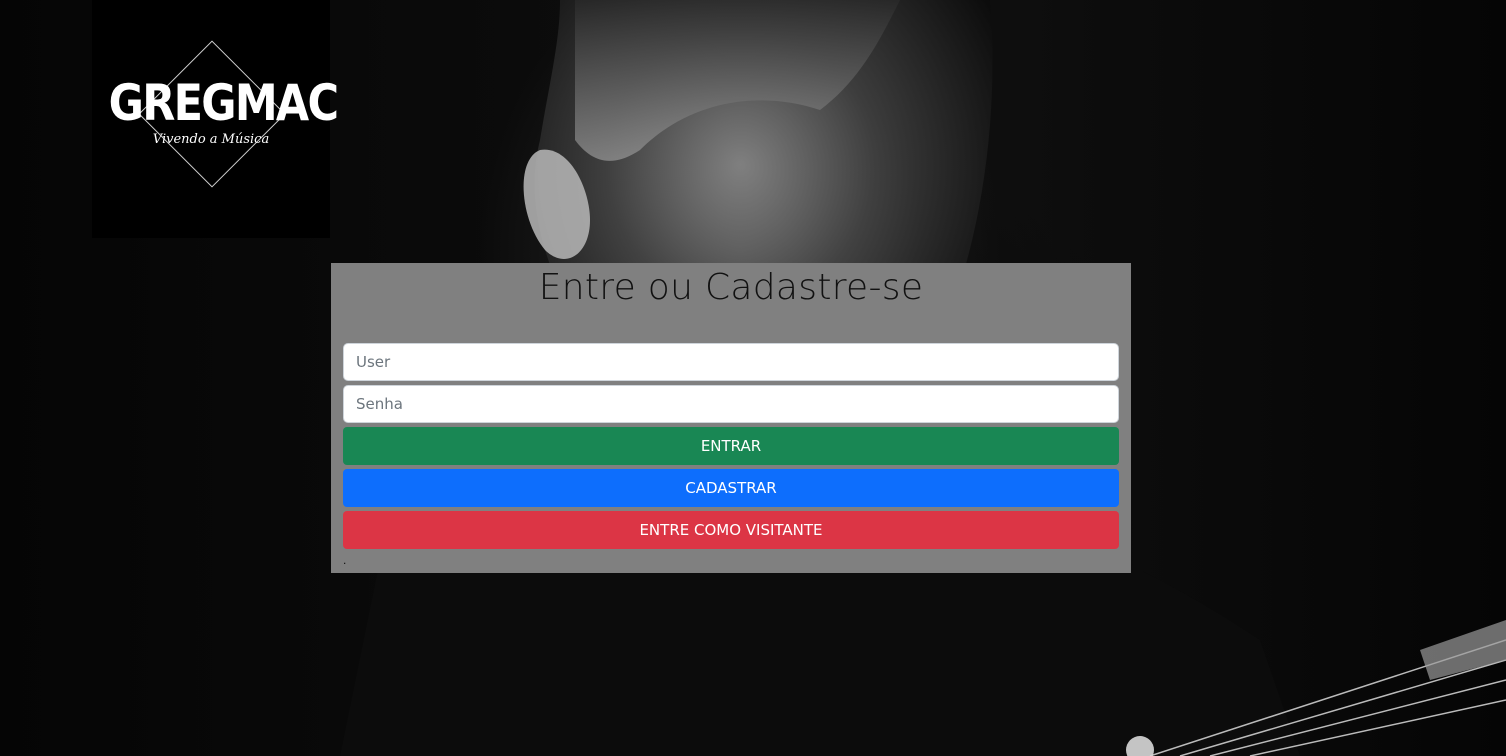 The image size is (1506, 756). What do you see at coordinates (223, 103) in the screenshot?
I see `logo-title: GREGMAC` at bounding box center [223, 103].